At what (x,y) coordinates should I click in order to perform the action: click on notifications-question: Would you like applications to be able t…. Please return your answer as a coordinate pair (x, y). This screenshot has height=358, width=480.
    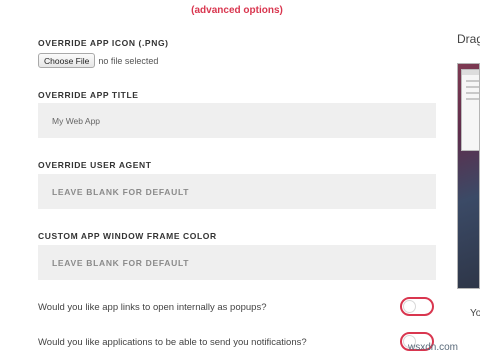
    Looking at the image, I should click on (172, 342).